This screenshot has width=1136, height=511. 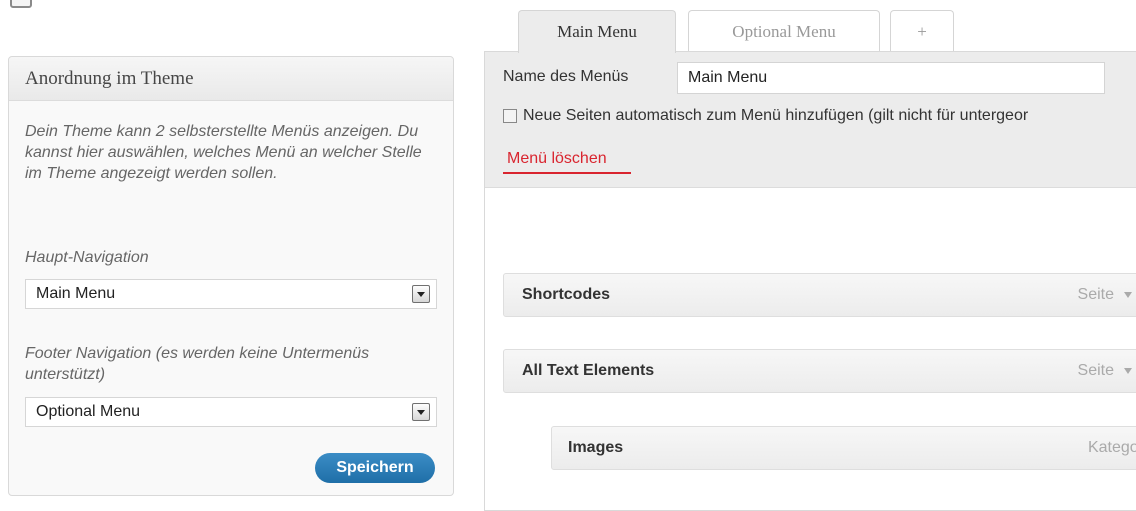 What do you see at coordinates (88, 411) in the screenshot?
I see `footer-nav-selected-value: Optional Menu` at bounding box center [88, 411].